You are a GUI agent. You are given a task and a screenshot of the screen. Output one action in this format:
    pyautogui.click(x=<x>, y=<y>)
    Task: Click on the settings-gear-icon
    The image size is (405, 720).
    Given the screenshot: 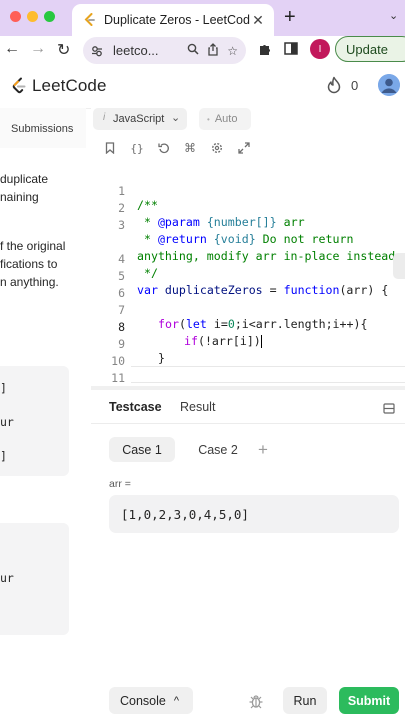 What is the action you would take?
    pyautogui.click(x=217, y=148)
    